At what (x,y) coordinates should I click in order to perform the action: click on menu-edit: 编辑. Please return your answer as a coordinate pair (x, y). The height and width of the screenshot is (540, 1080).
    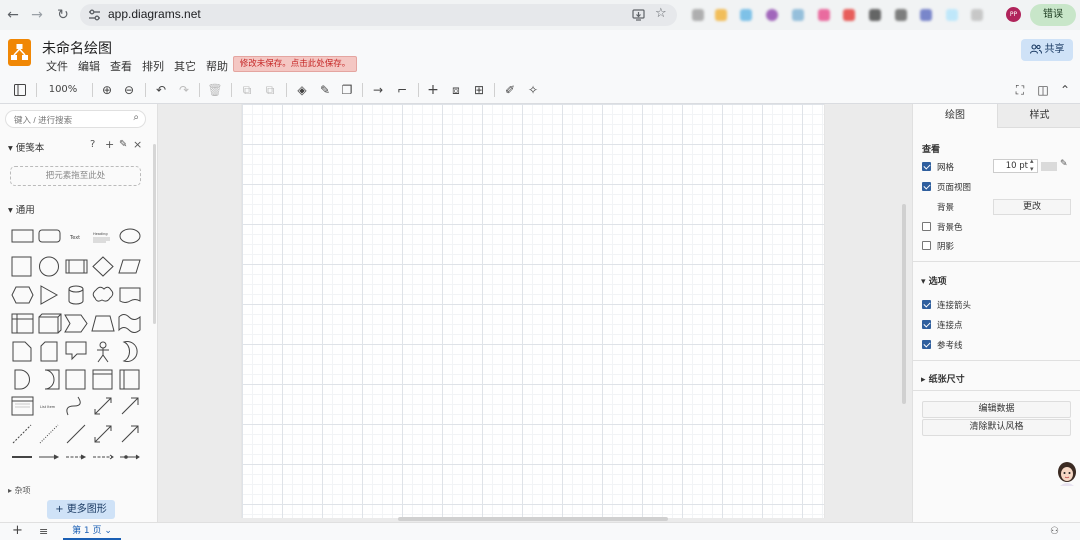
    Looking at the image, I should click on (89, 66).